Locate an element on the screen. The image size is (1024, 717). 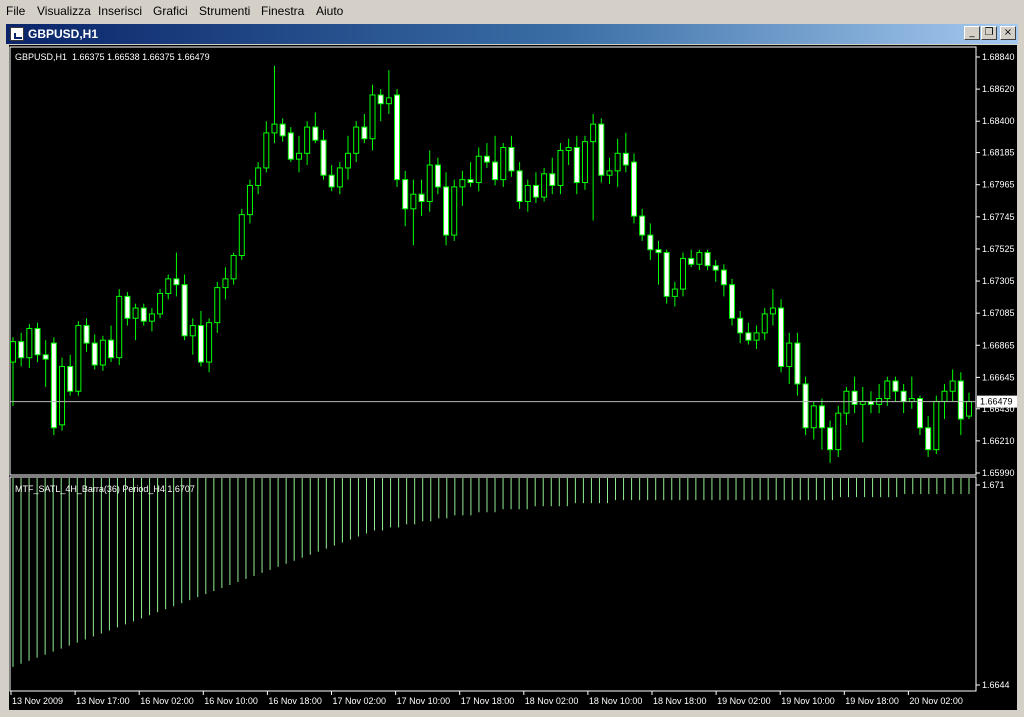
time-axis-label: 18 Nov 18:00 is located at coordinates (680, 701).